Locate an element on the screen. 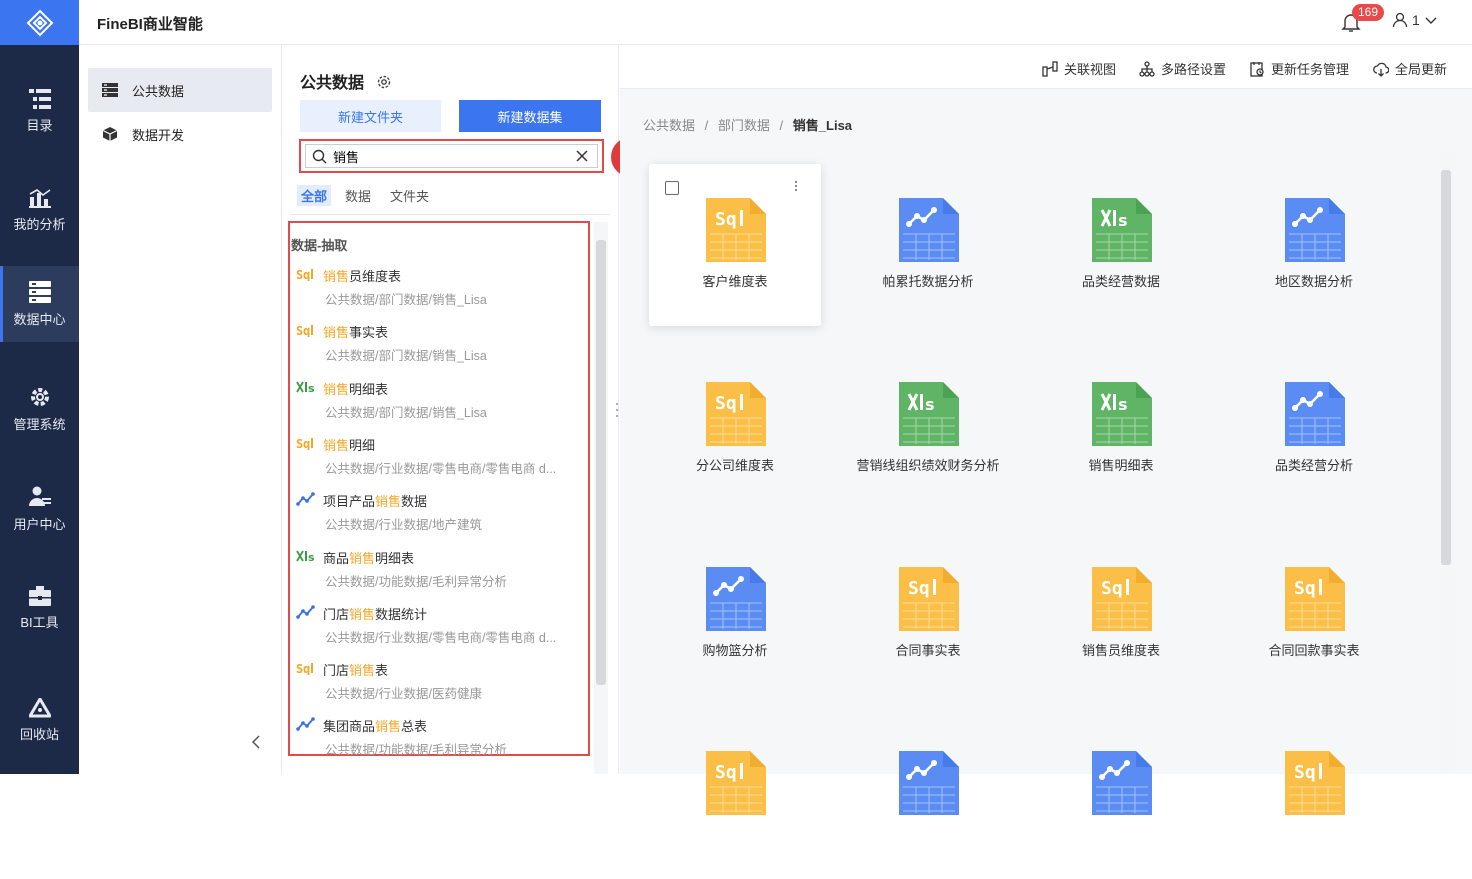 The height and width of the screenshot is (879, 1472). search-input is located at coordinates (453, 156).